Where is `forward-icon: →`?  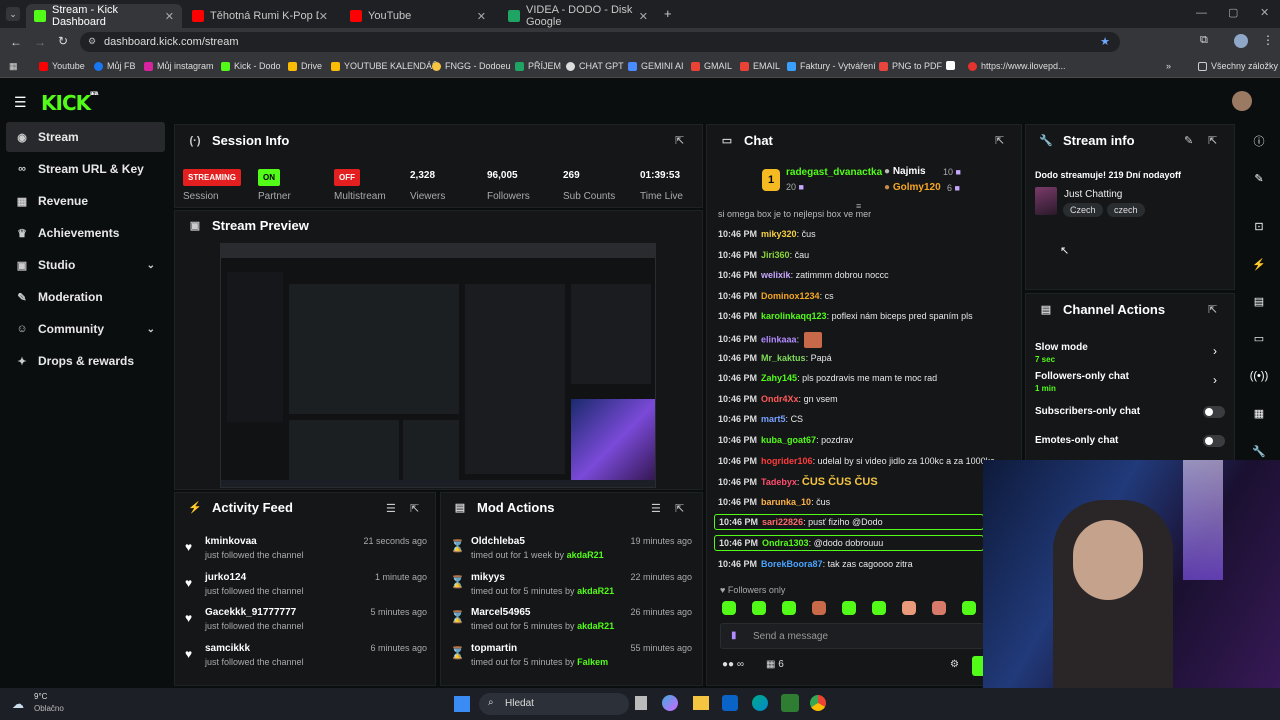 forward-icon: → is located at coordinates (40, 42).